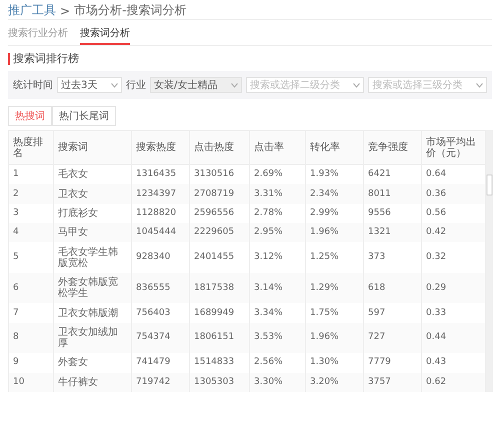 The width and height of the screenshot is (500, 425). Describe the element at coordinates (161, 232) in the screenshot. I see `table-cell: 1045444` at that location.